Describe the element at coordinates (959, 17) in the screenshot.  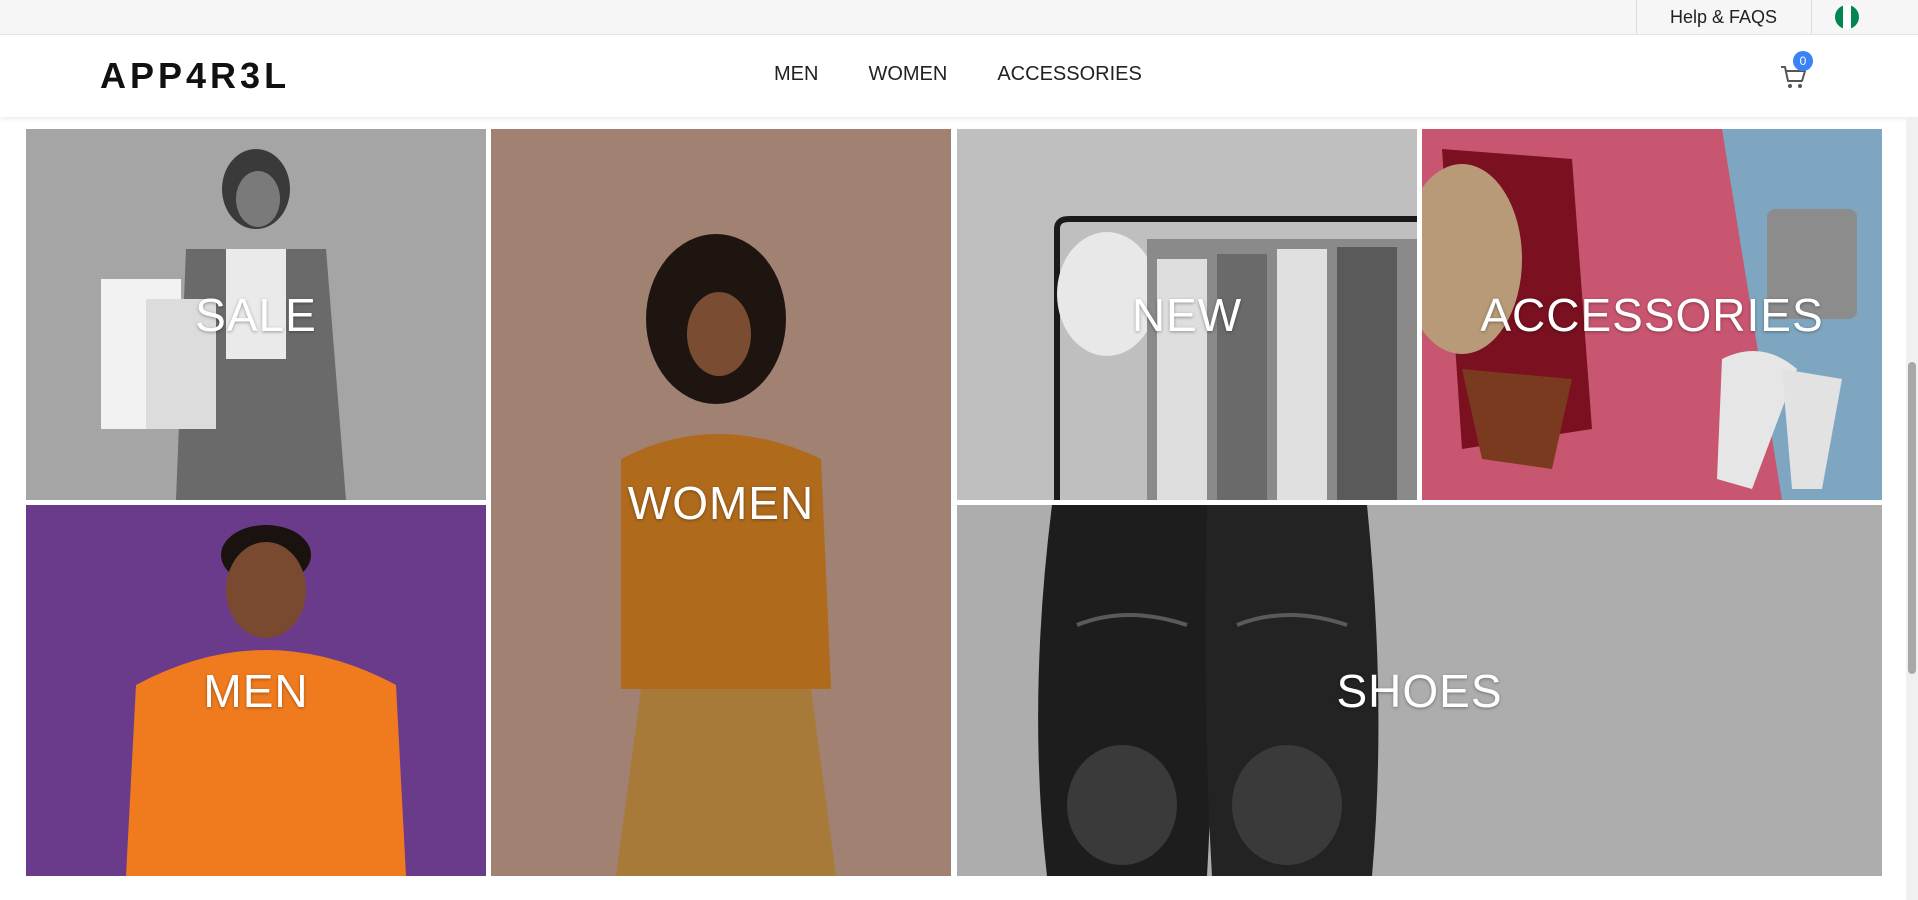
I see `top-bar: Help & FAQS` at that location.